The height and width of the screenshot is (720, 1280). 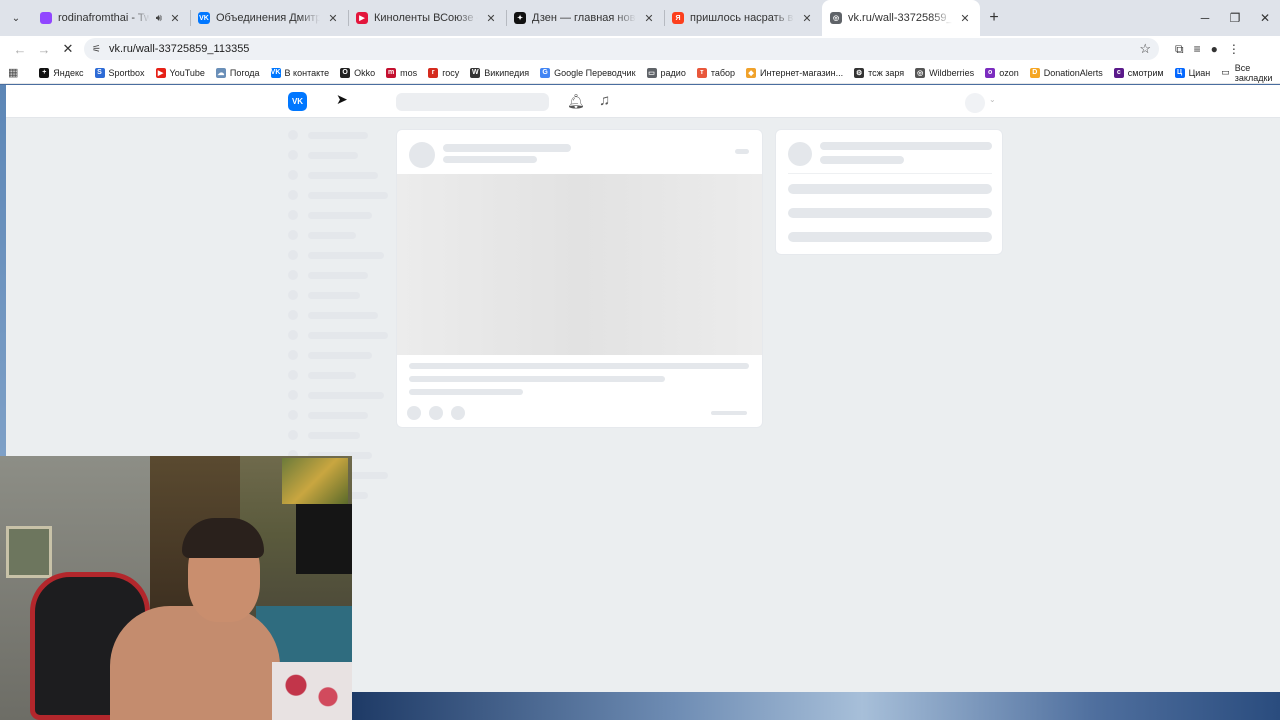 I want to click on profile-icon: ●, so click(x=1214, y=49).